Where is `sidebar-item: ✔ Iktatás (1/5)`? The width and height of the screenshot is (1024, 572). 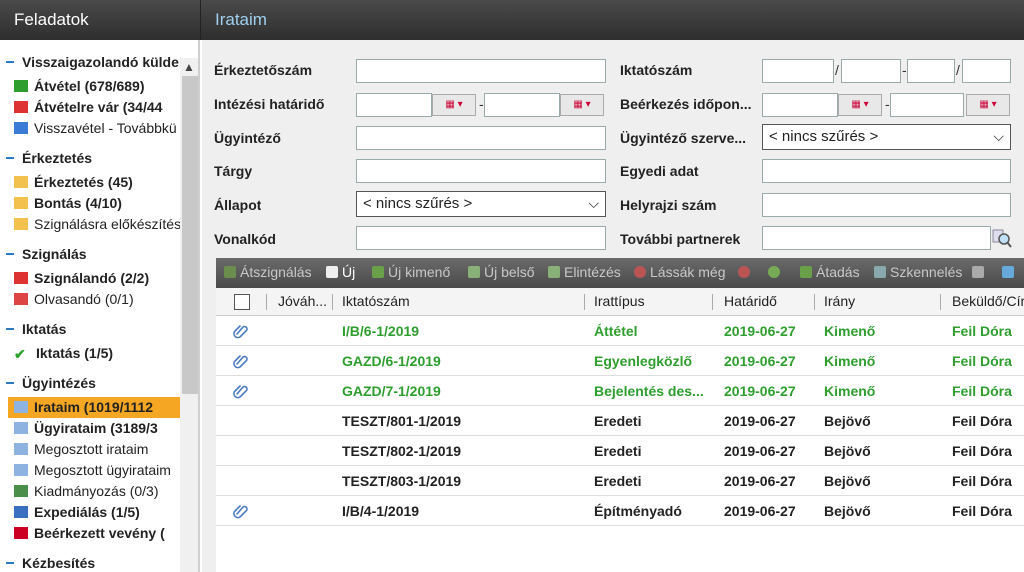
sidebar-item: ✔ Iktatás (1/5) is located at coordinates (97, 353).